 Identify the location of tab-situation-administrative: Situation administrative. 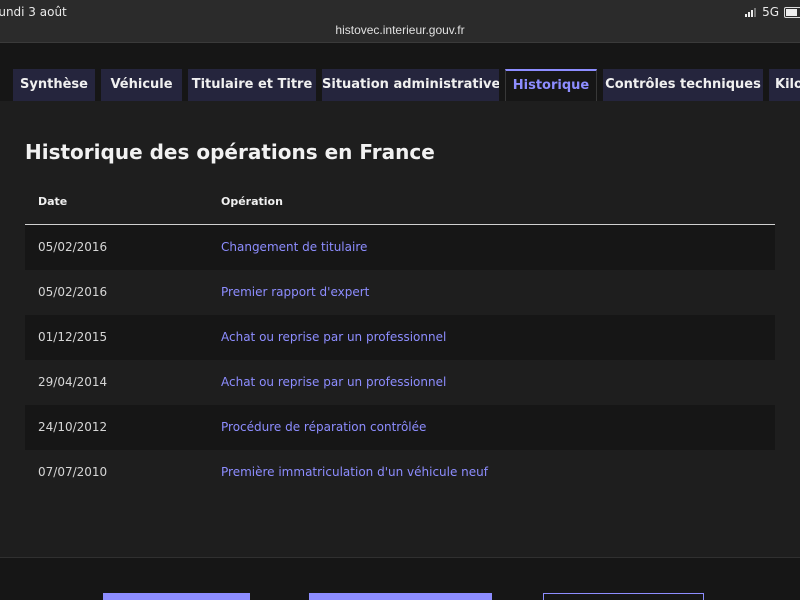
(410, 85).